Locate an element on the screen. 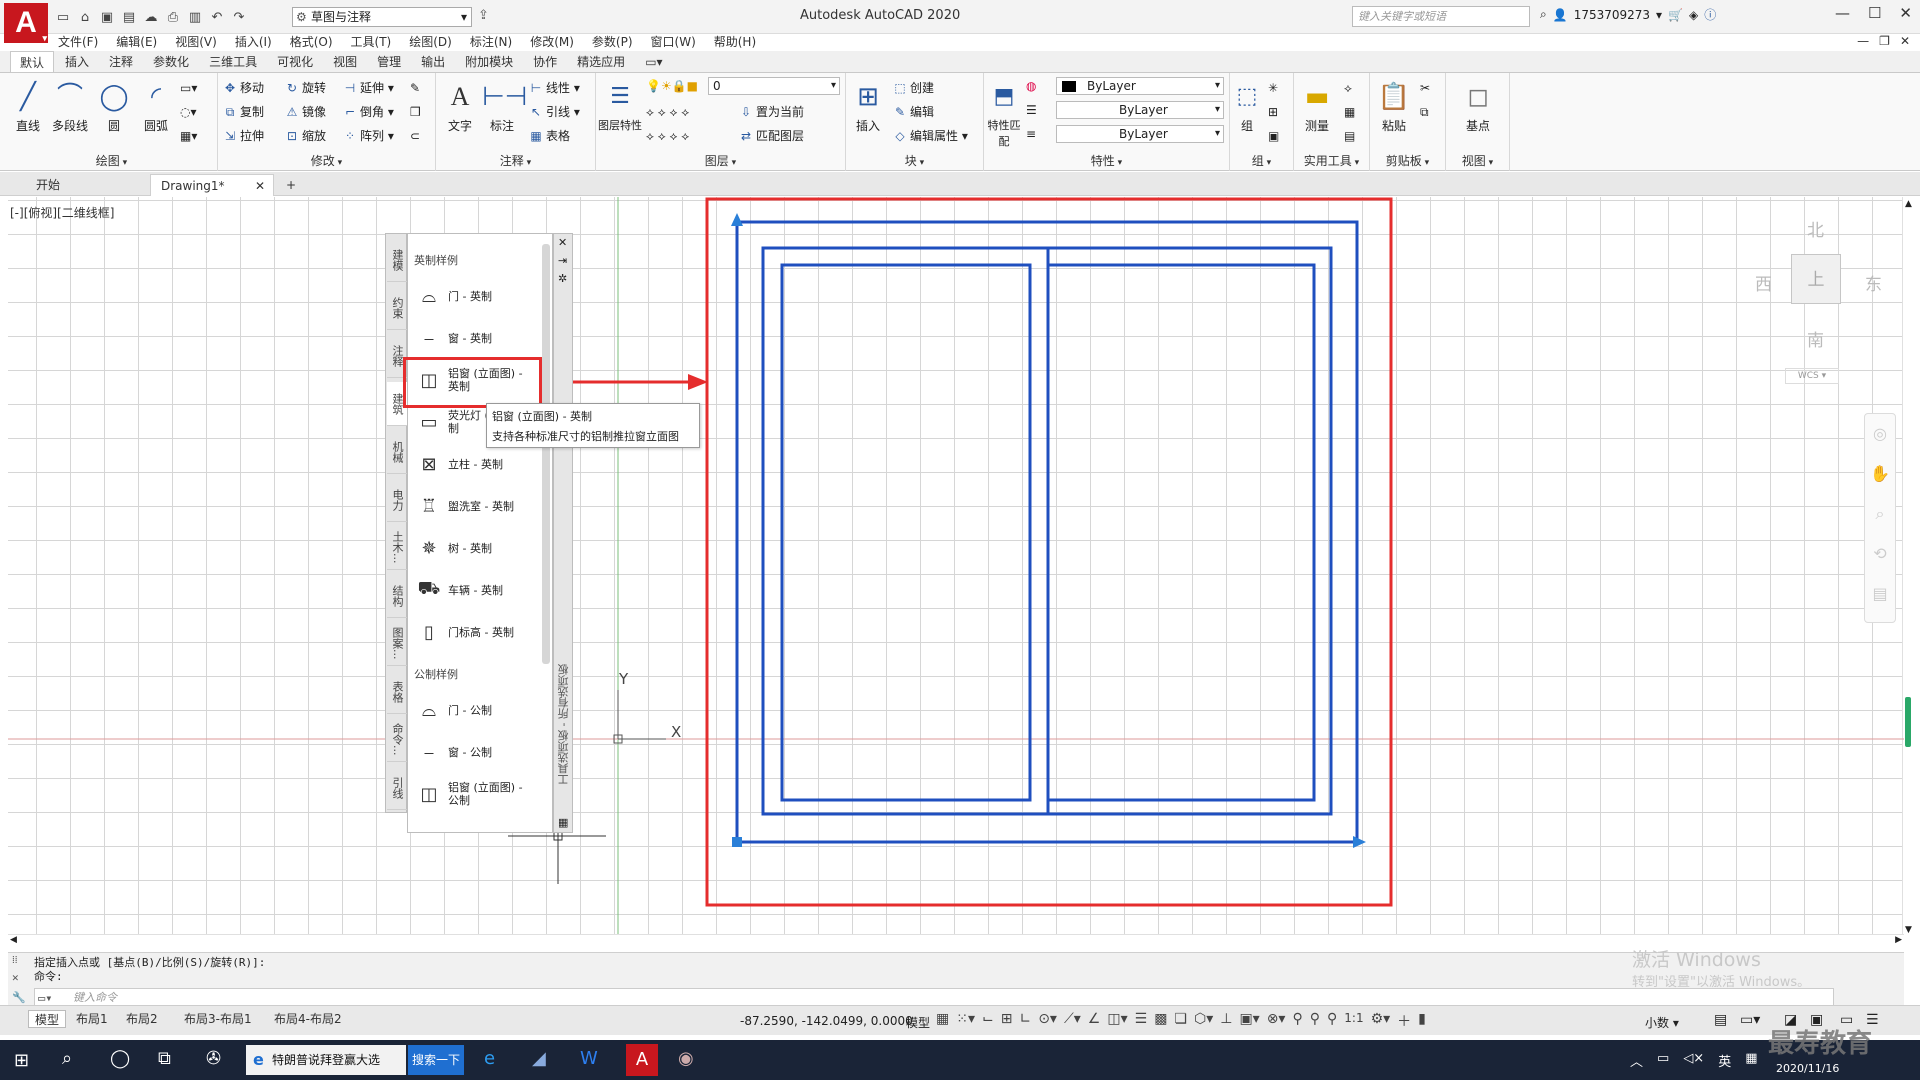 The width and height of the screenshot is (1920, 1080). palette-tab-electrical: 电力 is located at coordinates (397, 500).